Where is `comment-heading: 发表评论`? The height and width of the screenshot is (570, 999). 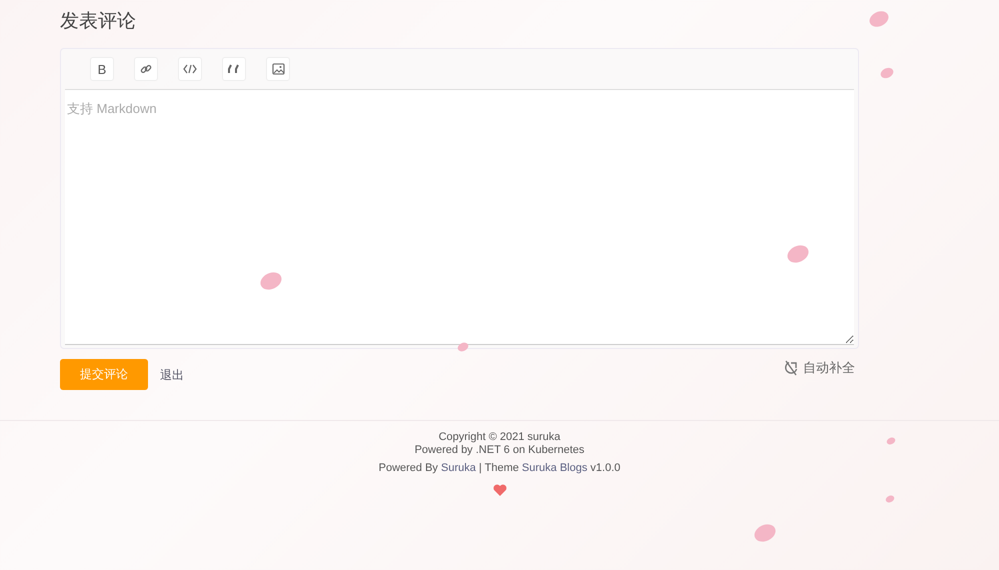 comment-heading: 发表评论 is located at coordinates (98, 21).